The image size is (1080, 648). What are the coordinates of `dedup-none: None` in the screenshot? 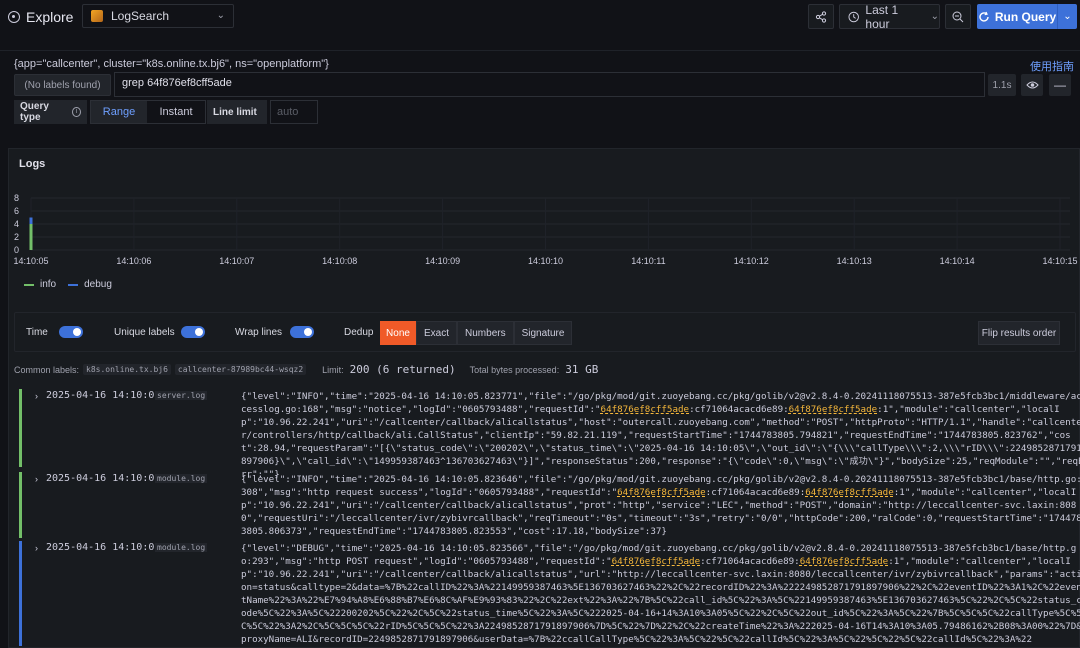 It's located at (398, 333).